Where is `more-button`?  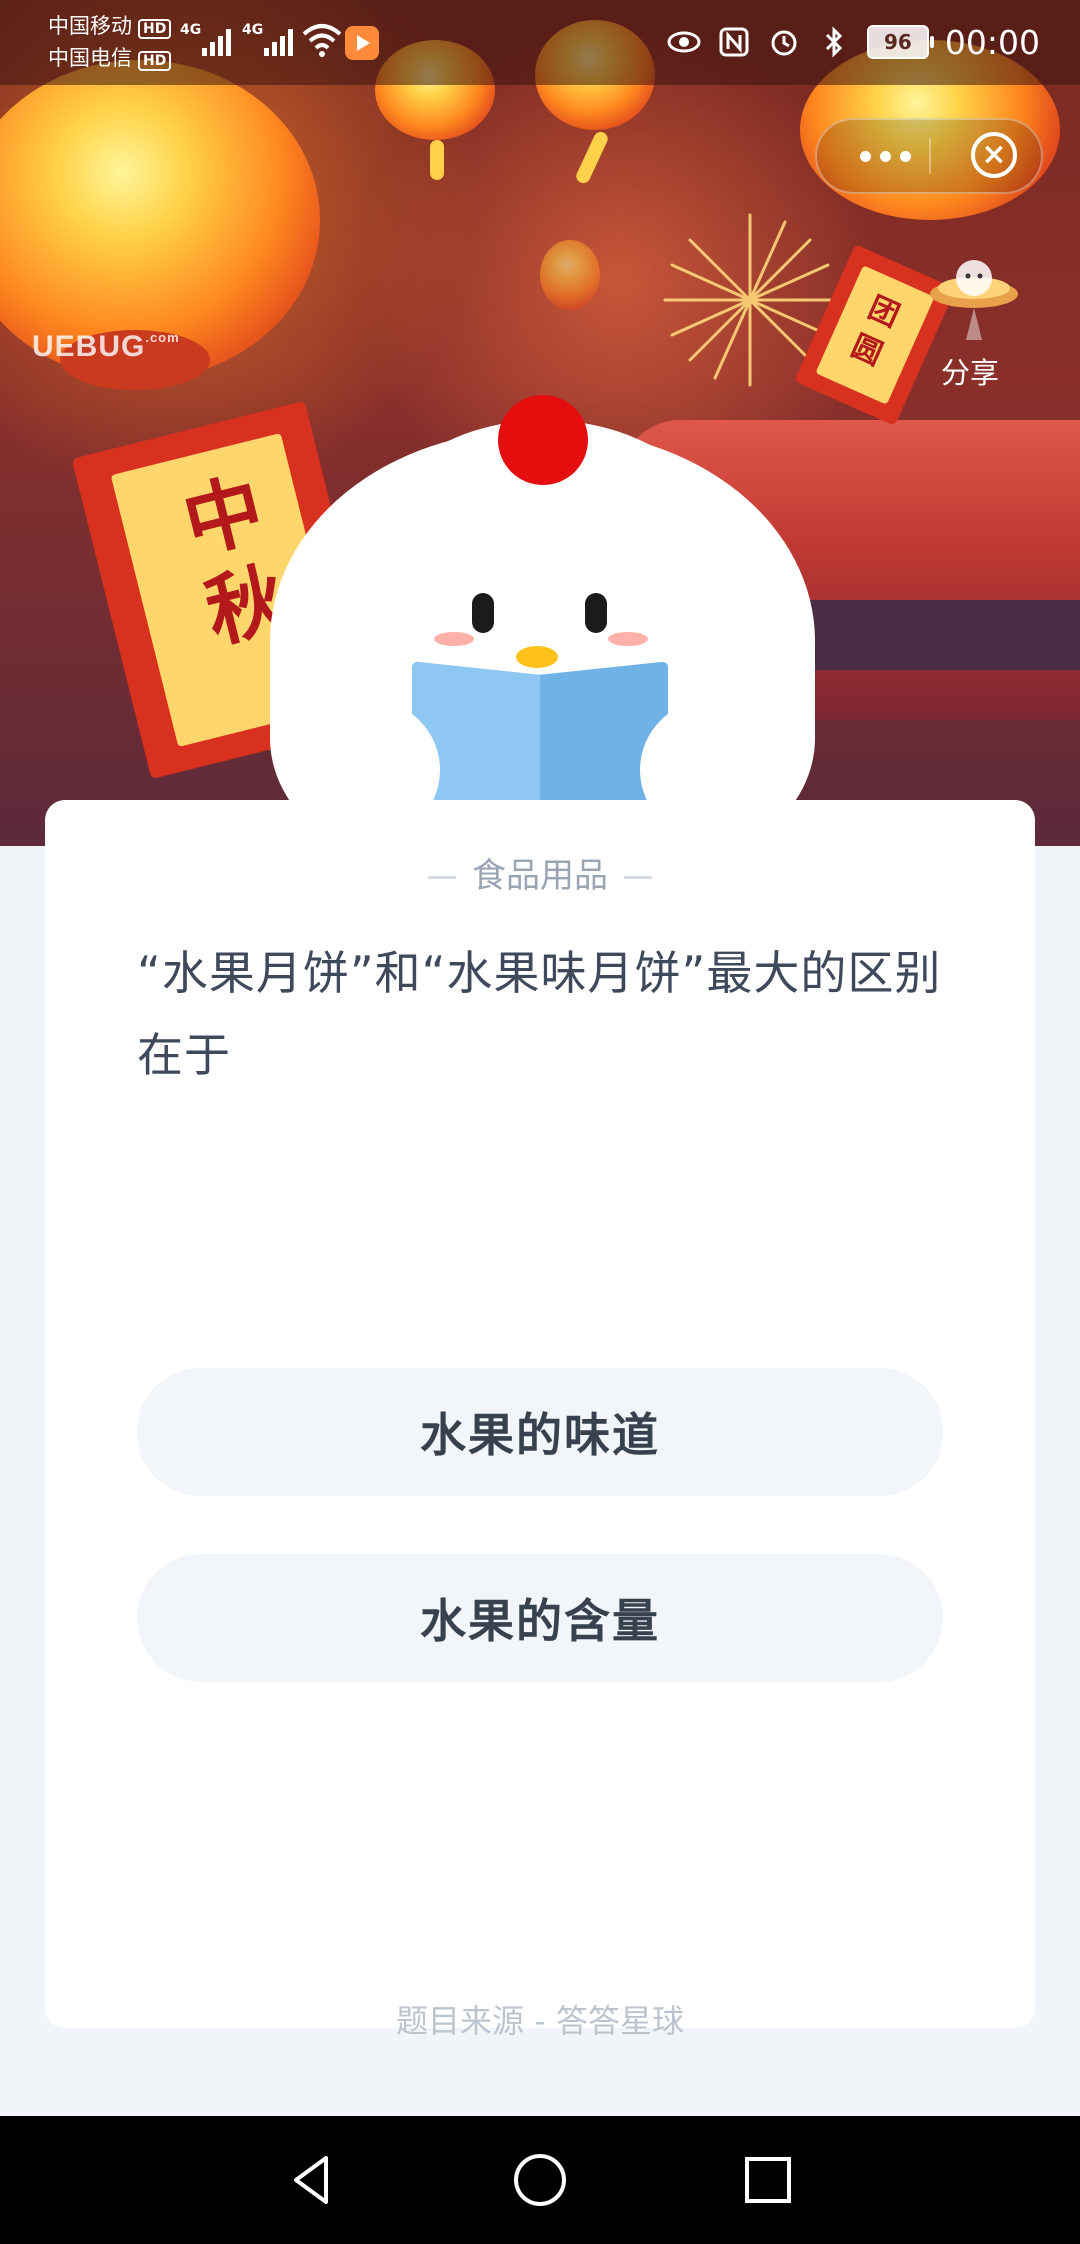
more-button is located at coordinates (885, 156).